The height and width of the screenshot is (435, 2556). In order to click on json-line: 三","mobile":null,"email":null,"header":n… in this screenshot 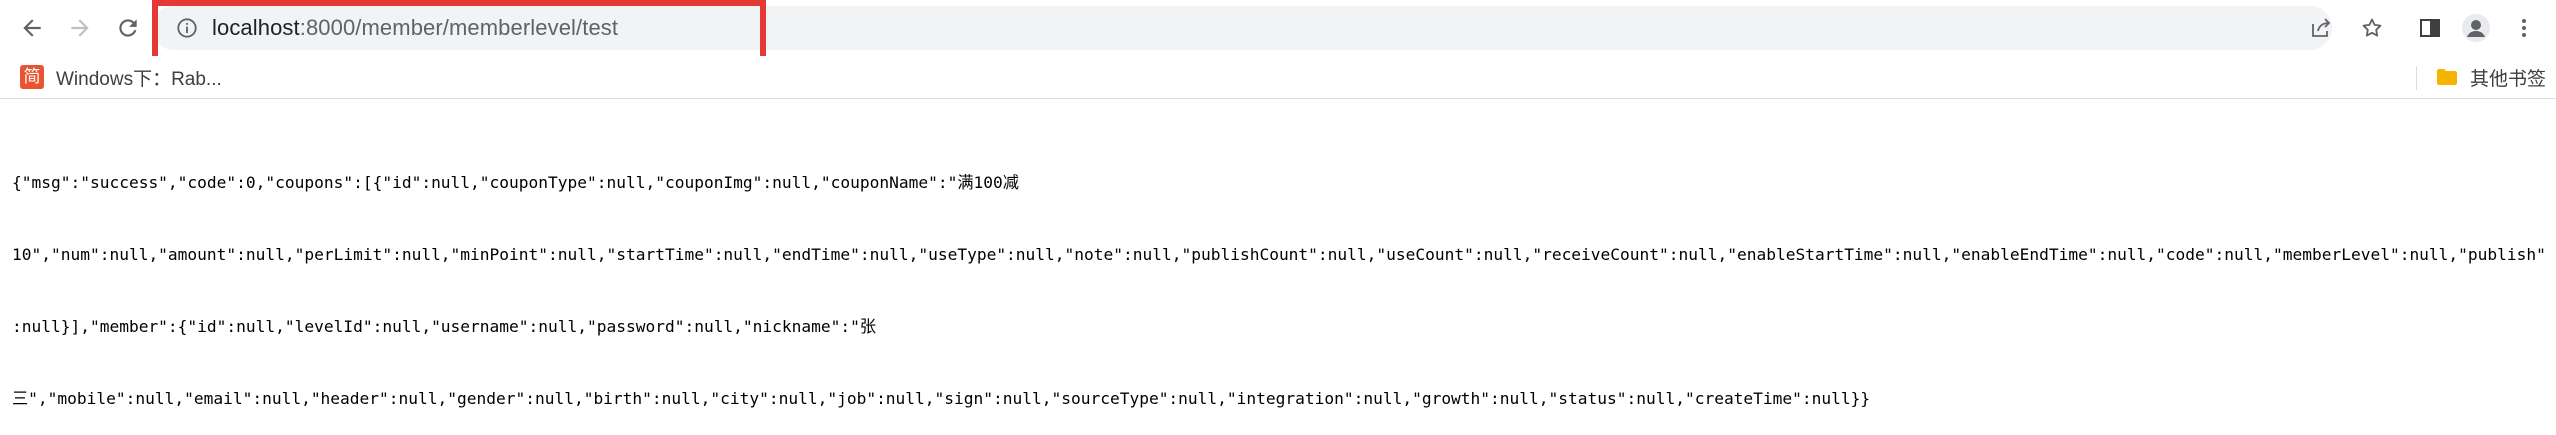, I will do `click(941, 398)`.